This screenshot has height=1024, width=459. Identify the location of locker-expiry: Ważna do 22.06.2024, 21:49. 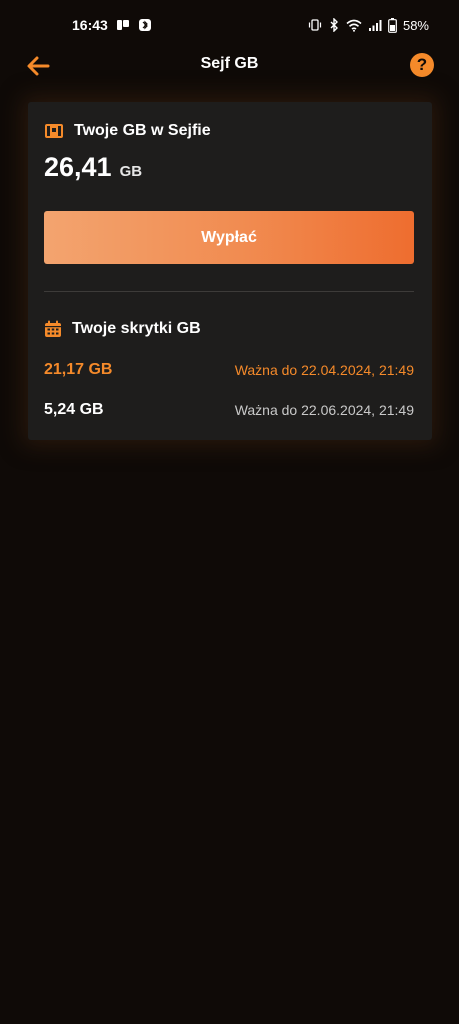
(324, 410).